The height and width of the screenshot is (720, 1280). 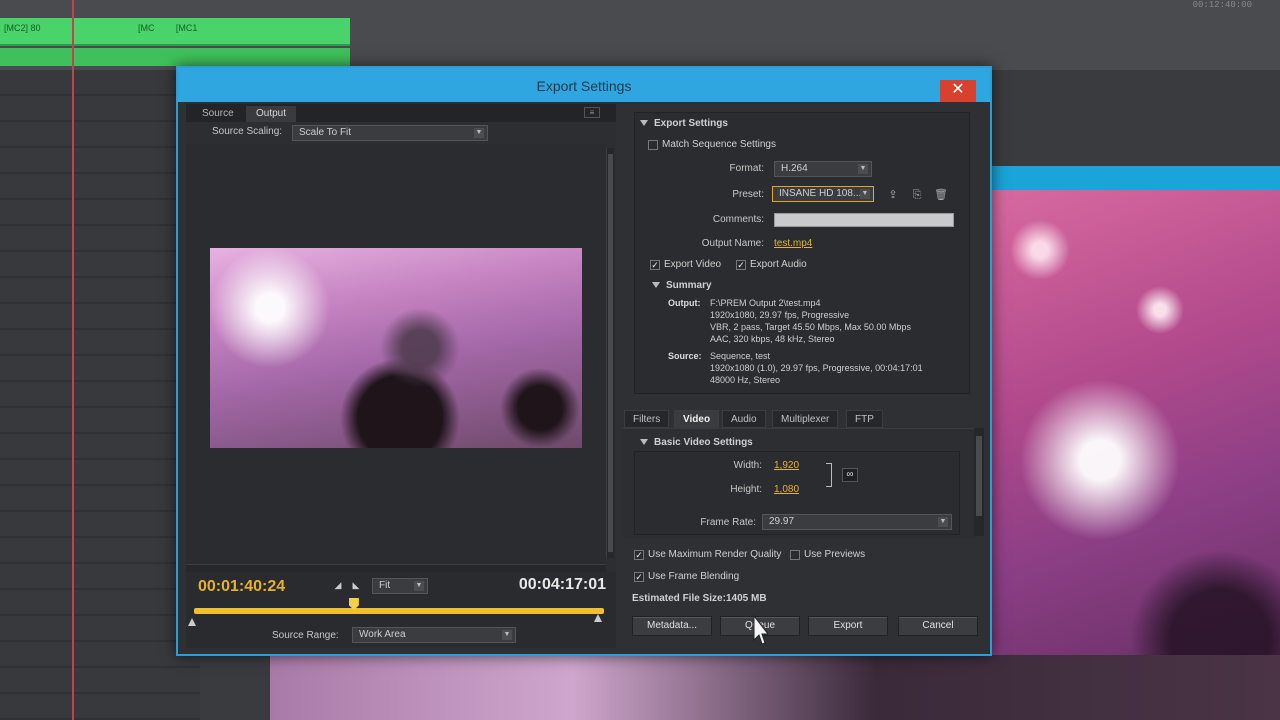 I want to click on work-area-bar, so click(x=399, y=611).